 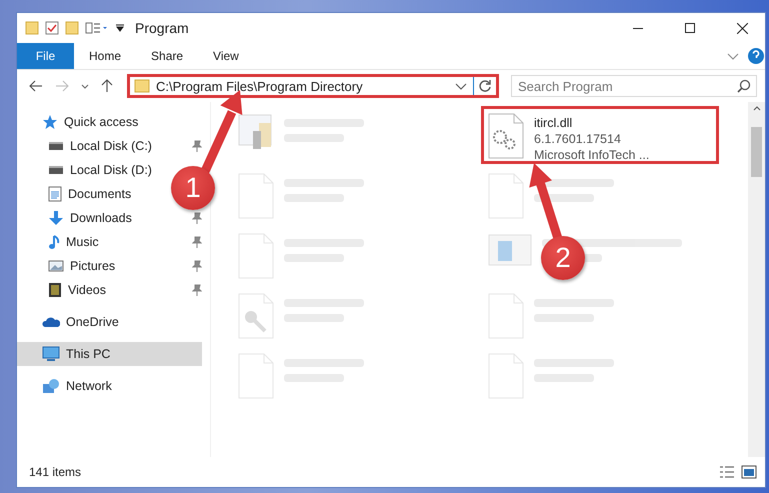 What do you see at coordinates (510, 250) in the screenshot?
I see `window-icon` at bounding box center [510, 250].